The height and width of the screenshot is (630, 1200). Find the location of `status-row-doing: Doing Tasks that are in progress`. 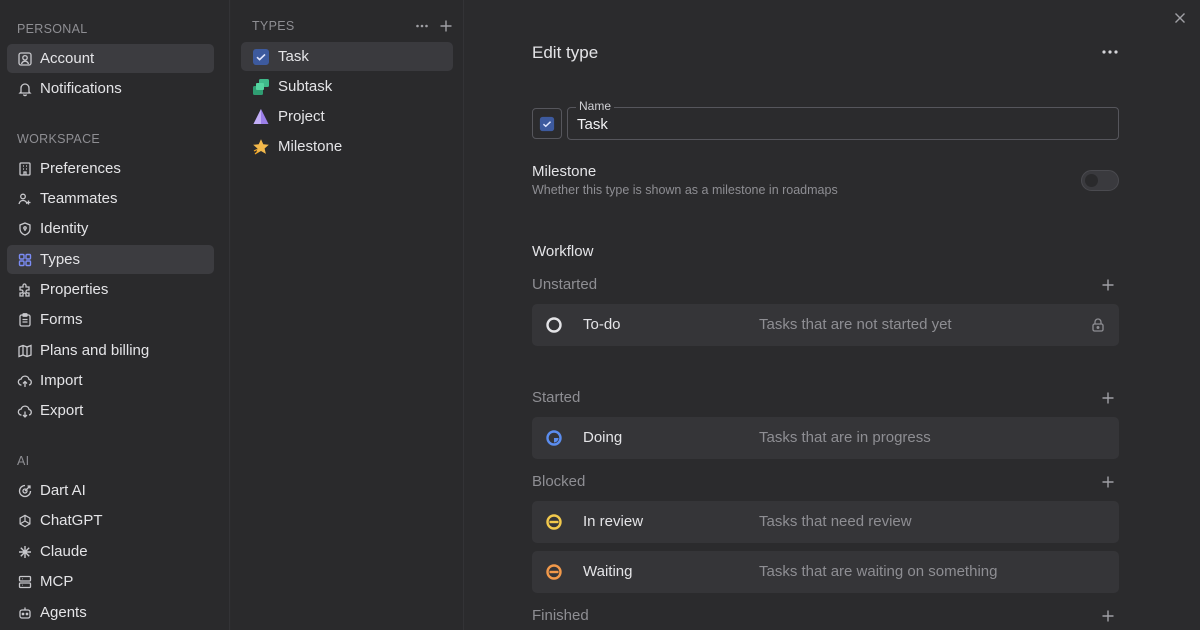

status-row-doing: Doing Tasks that are in progress is located at coordinates (825, 438).